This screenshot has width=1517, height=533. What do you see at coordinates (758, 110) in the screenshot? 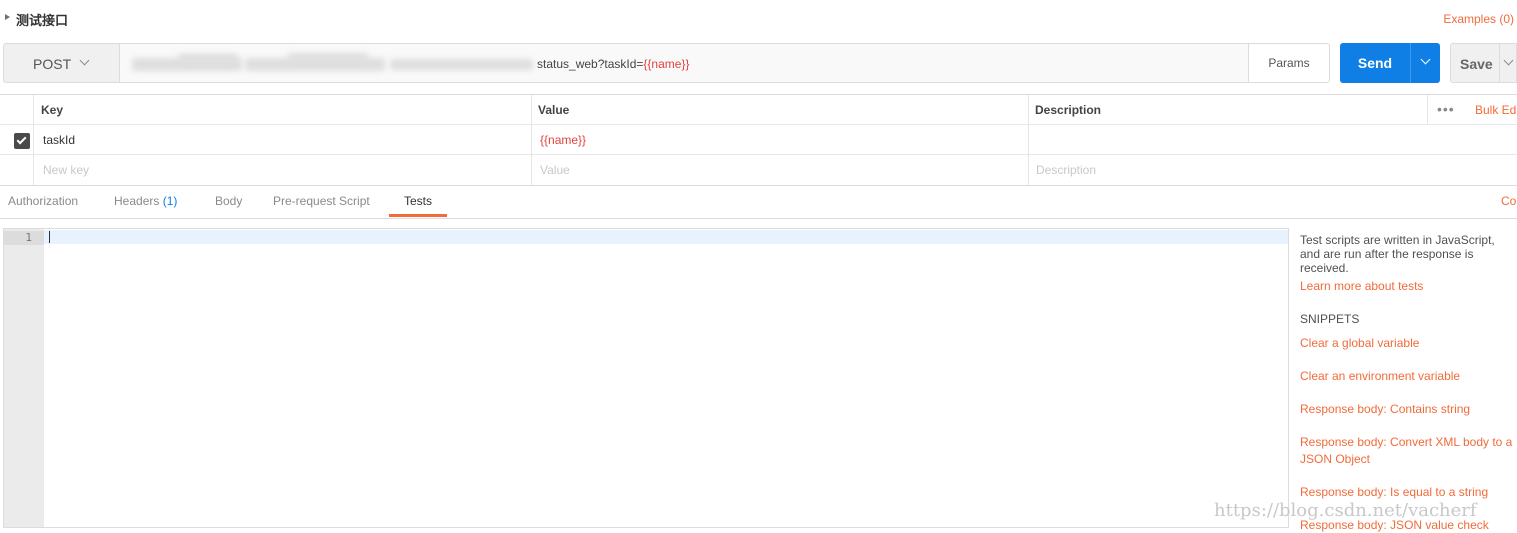
I see `params-header-row: Key Value Description ••• Bulk Ed` at bounding box center [758, 110].